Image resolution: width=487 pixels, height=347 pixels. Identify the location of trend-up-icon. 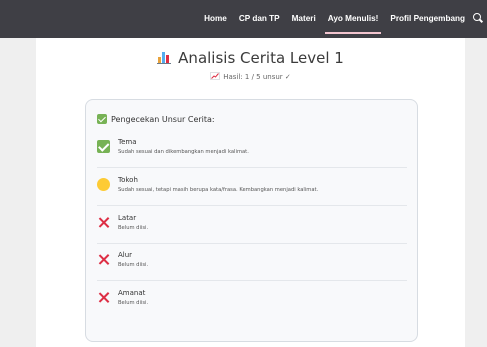
(215, 76).